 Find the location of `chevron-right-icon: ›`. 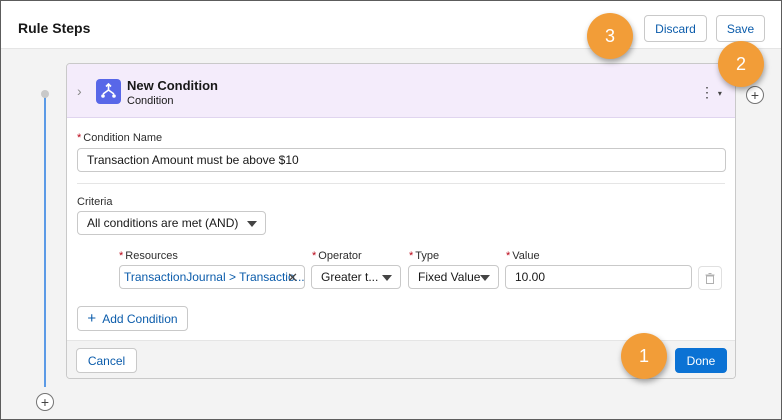

chevron-right-icon: › is located at coordinates (79, 91).